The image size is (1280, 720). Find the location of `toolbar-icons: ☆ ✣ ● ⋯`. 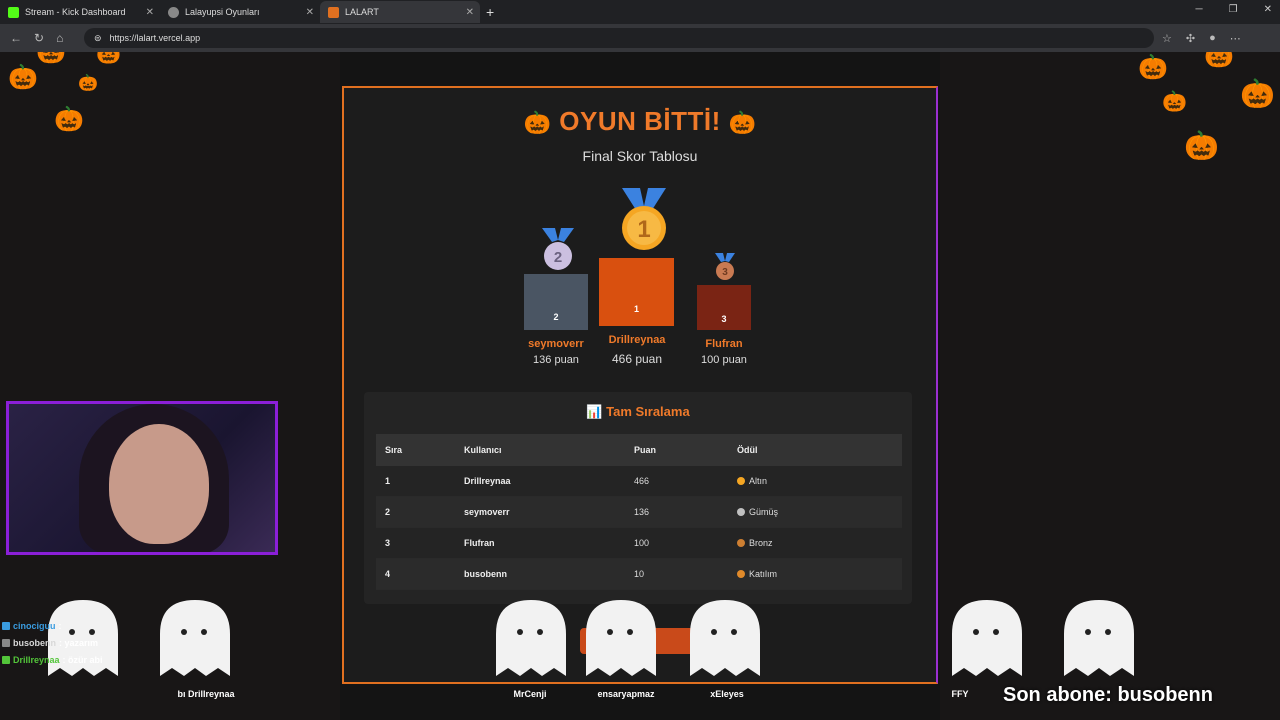

toolbar-icons: ☆ ✣ ● ⋯ is located at coordinates (1201, 38).